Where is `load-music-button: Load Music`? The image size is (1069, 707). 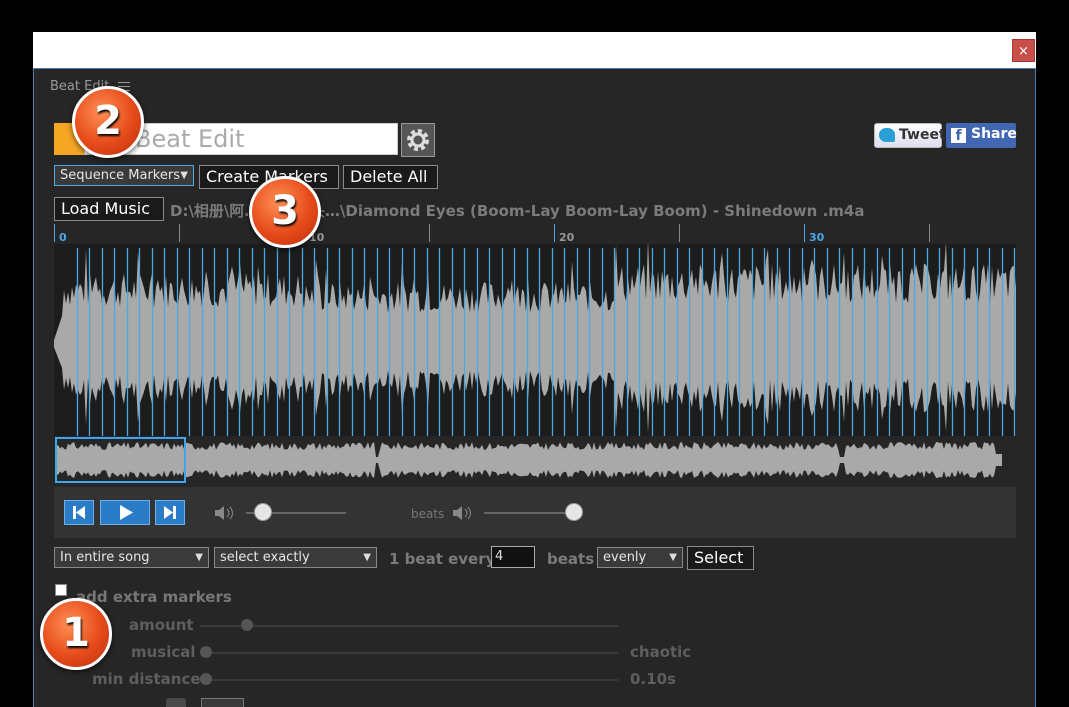
load-music-button: Load Music is located at coordinates (109, 209).